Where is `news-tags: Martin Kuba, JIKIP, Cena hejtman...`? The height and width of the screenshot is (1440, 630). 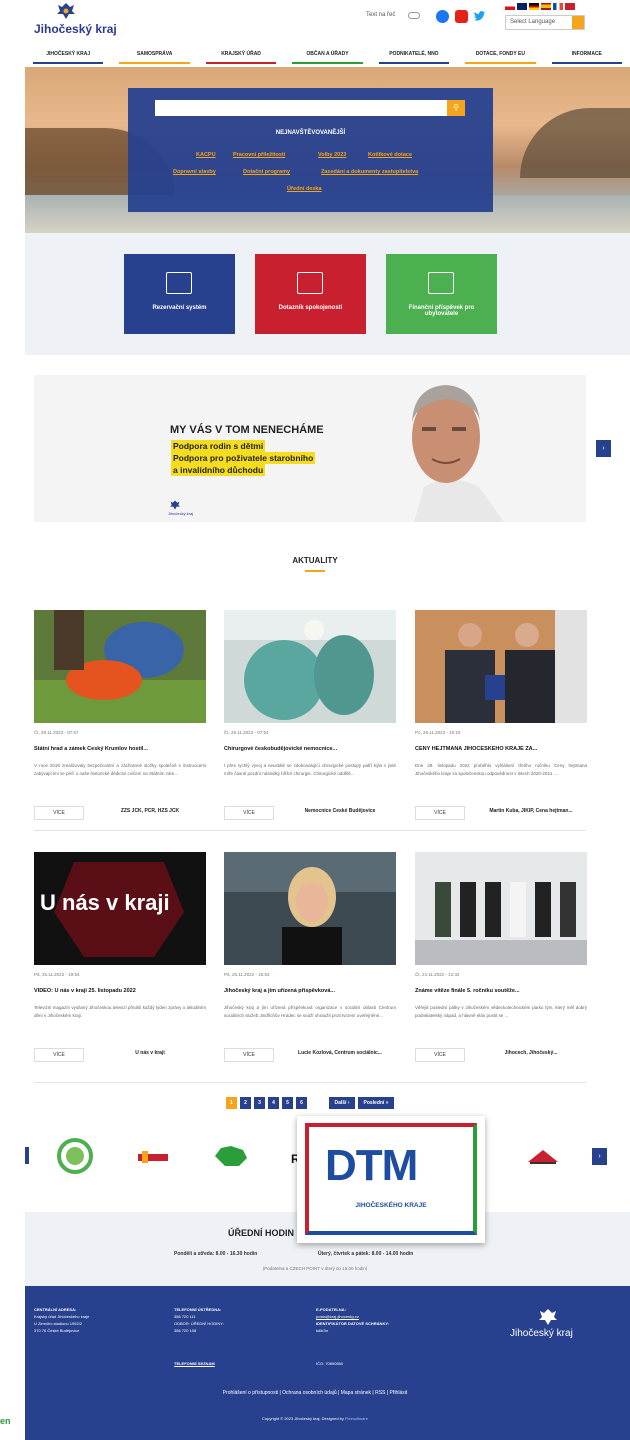 news-tags: Martin Kuba, JIKIP, Cena hejtman... is located at coordinates (531, 811).